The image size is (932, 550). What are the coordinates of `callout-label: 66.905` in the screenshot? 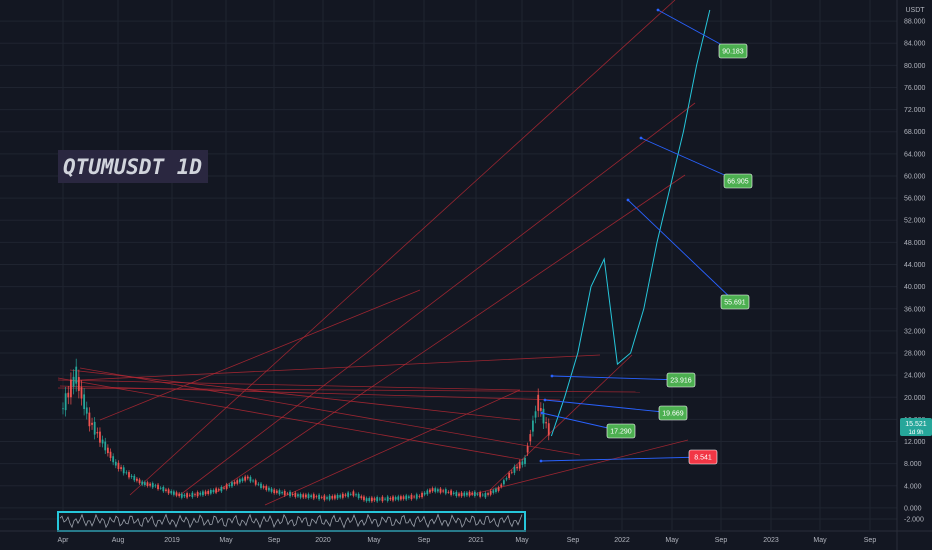 It's located at (738, 182).